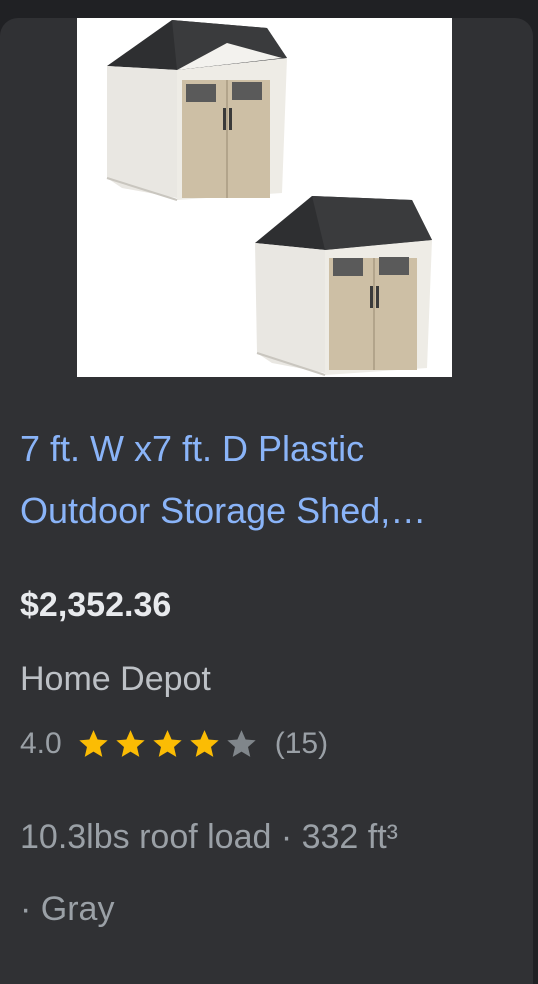  What do you see at coordinates (96, 605) in the screenshot?
I see `product-price: $2,352.36` at bounding box center [96, 605].